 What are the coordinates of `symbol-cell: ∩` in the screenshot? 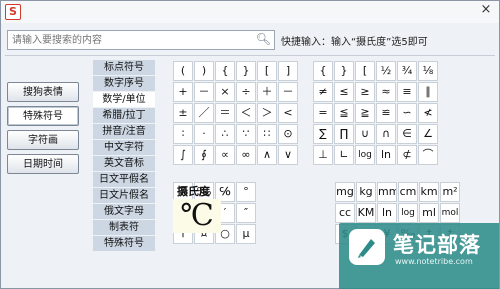 It's located at (386, 134).